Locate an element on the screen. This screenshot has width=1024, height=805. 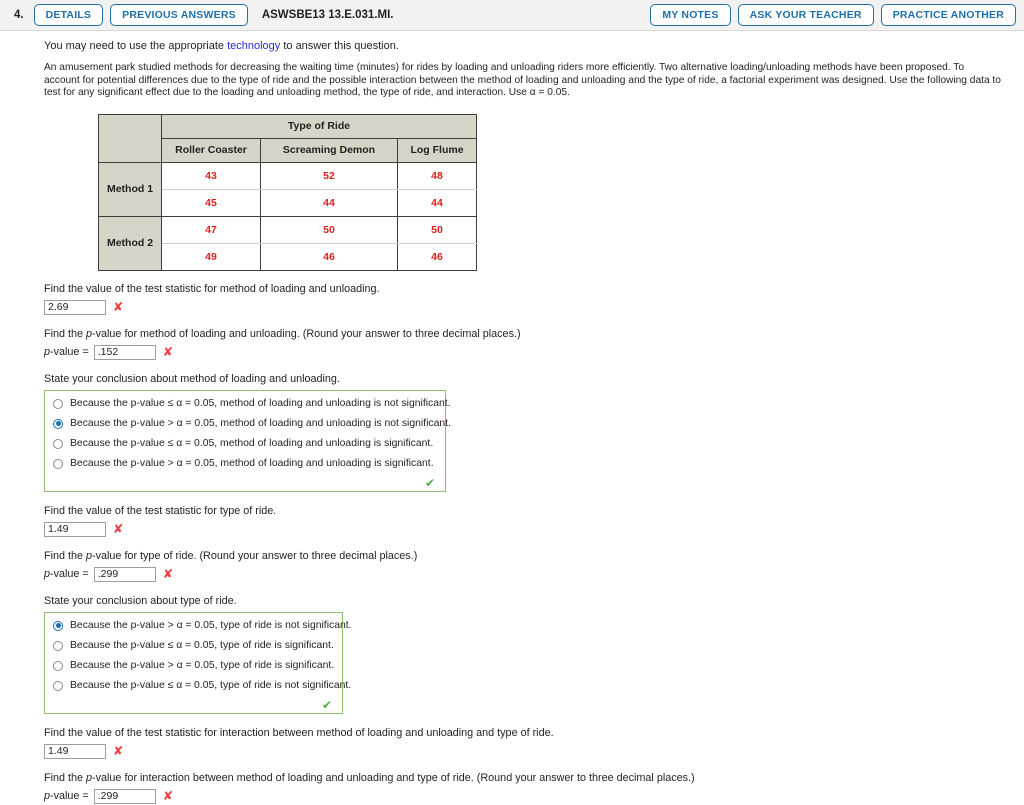
table-cell: 45 is located at coordinates (211, 203).